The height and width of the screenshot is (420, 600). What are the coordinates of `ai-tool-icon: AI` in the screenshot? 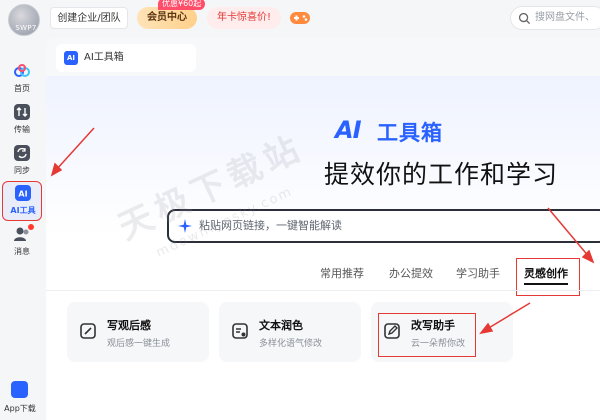 It's located at (23, 193).